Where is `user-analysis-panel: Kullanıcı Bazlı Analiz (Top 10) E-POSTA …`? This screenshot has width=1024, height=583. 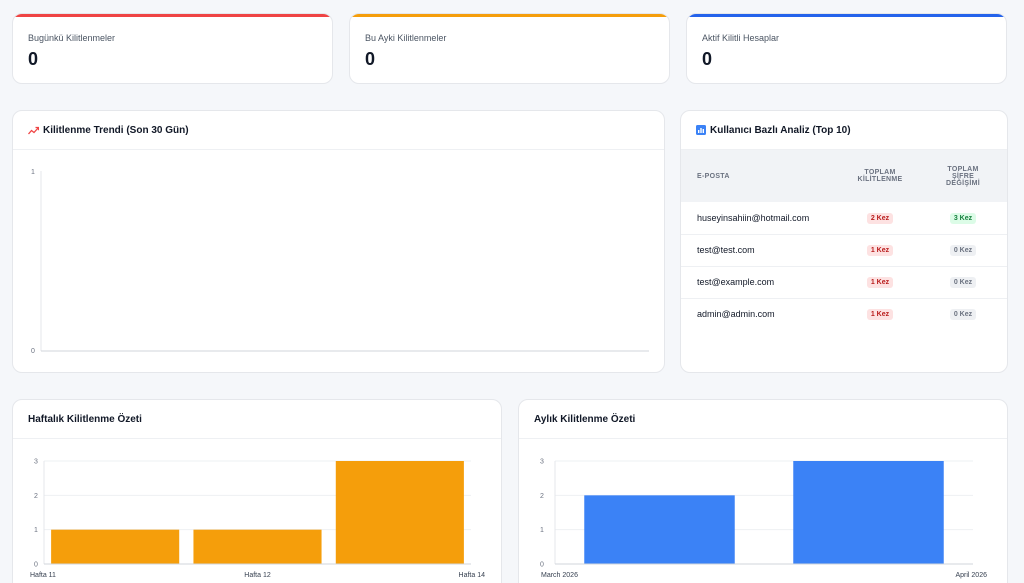
user-analysis-panel: Kullanıcı Bazlı Analiz (Top 10) E-POSTA … is located at coordinates (844, 241).